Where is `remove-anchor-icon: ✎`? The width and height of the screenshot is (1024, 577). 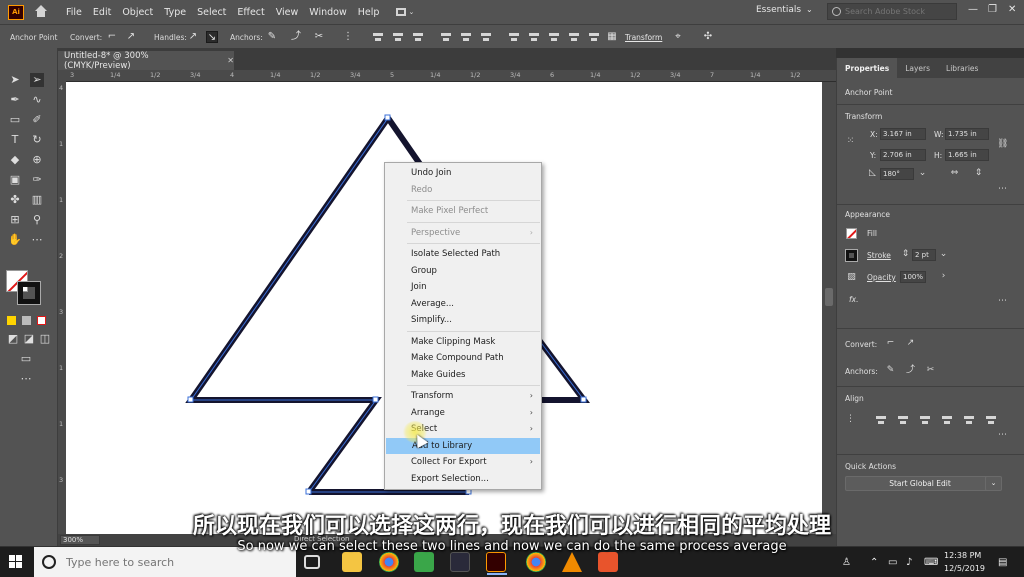 remove-anchor-icon: ✎ is located at coordinates (272, 37).